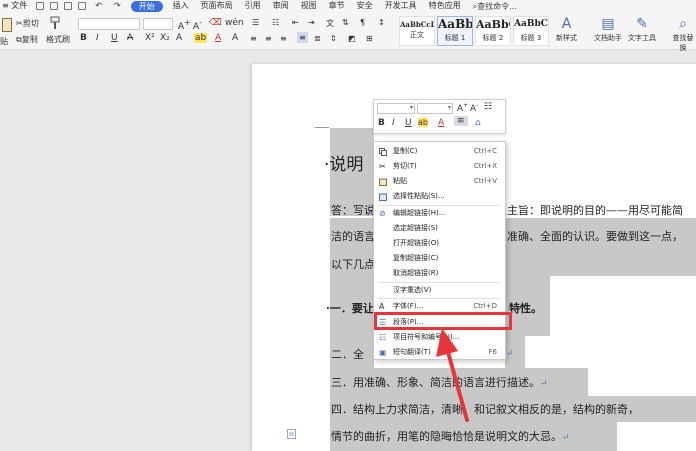 This screenshot has height=451, width=696. What do you see at coordinates (439, 382) in the screenshot?
I see `doc-line: 三．用准确、形象、简洁的语言进行描述。↵` at bounding box center [439, 382].